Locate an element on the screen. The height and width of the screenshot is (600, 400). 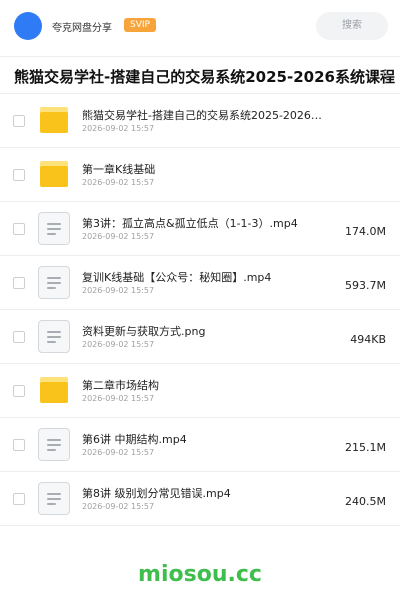
folder-title-bar: 熊猫交易学社-搭建自己的交易系统2025-2026系统课程 6 is located at coordinates (200, 75).